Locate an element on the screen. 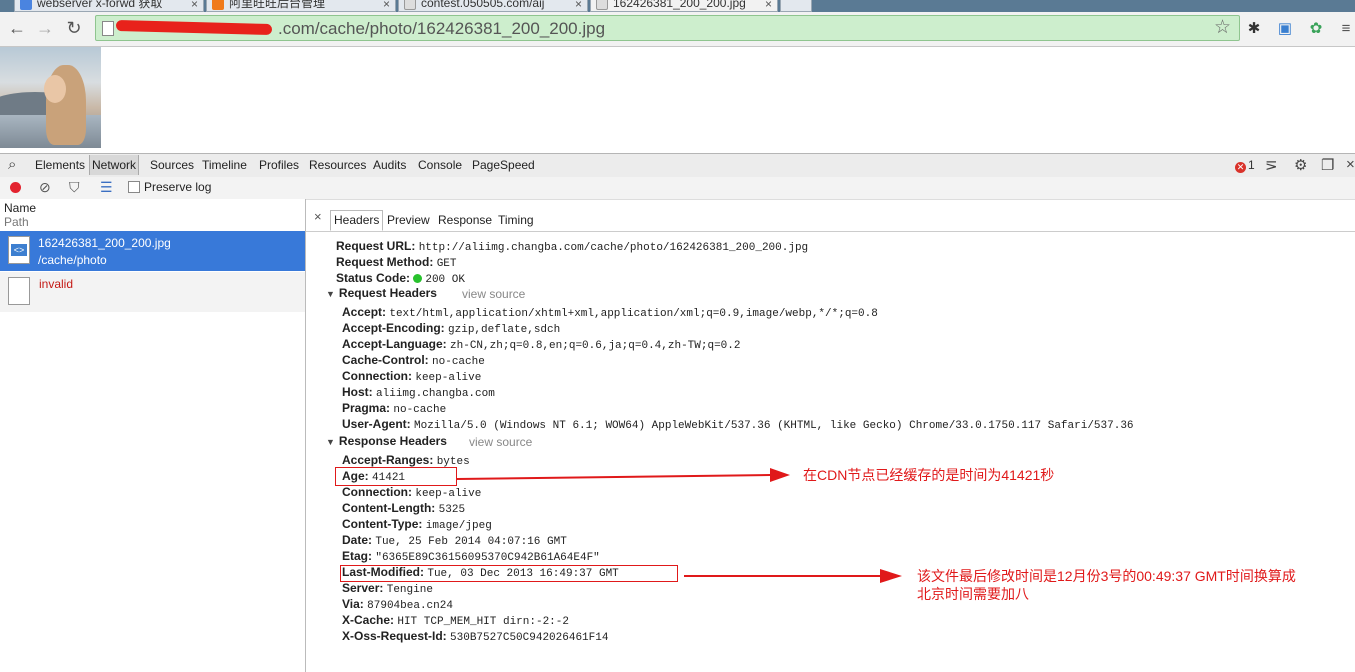  age-annotation: 在CDN节点已经缓存的是时间为41421秒 is located at coordinates (929, 475).